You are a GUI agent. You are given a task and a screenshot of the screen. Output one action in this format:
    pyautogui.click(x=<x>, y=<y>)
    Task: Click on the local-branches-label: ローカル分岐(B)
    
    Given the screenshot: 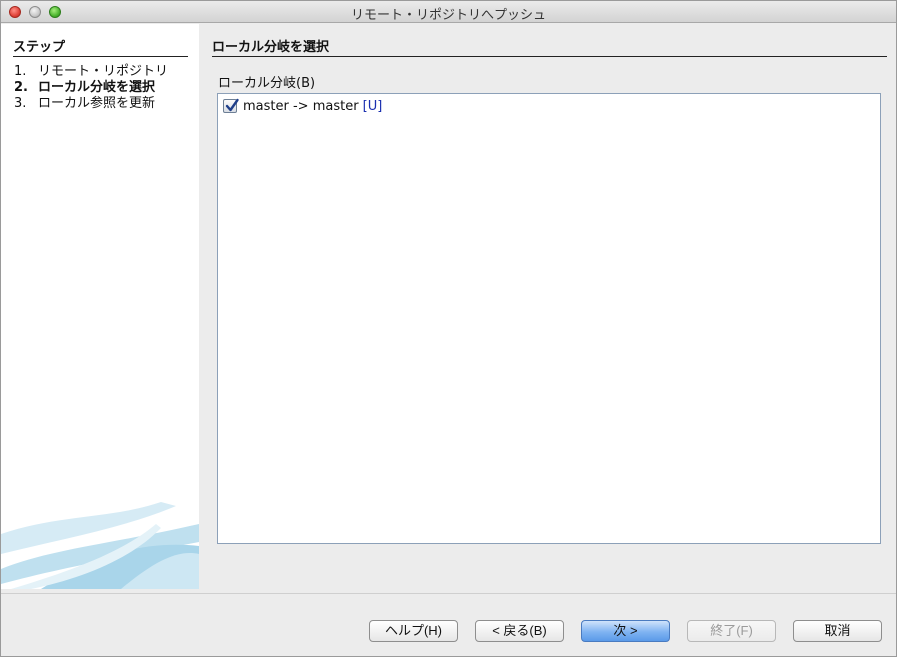 What is the action you would take?
    pyautogui.click(x=267, y=83)
    